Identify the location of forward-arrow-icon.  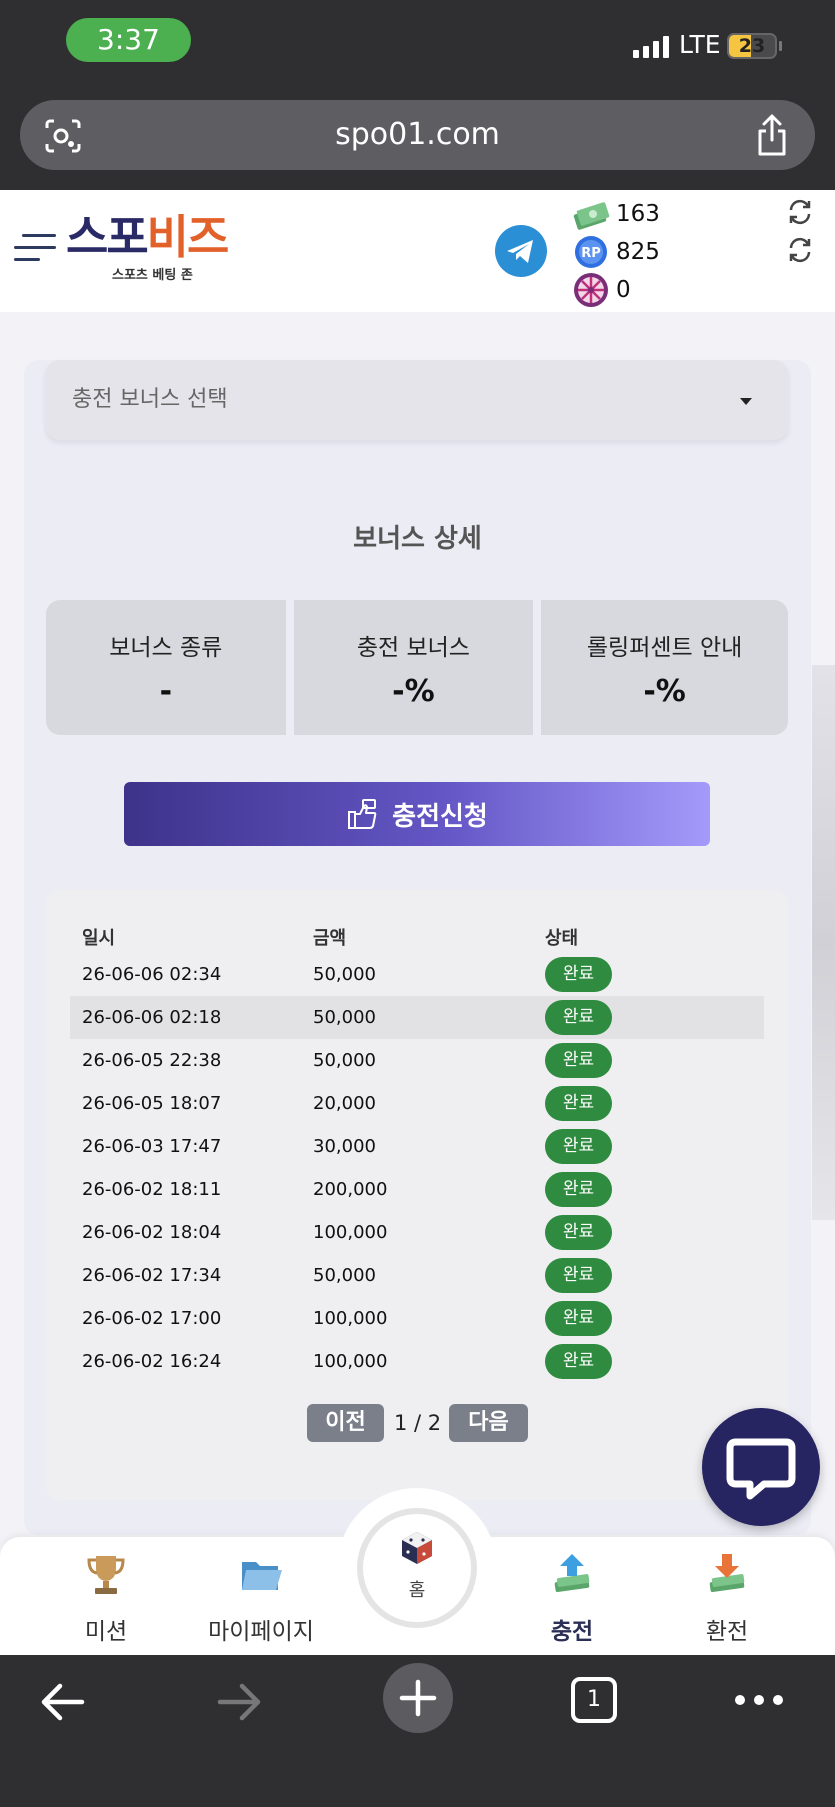
(240, 1702).